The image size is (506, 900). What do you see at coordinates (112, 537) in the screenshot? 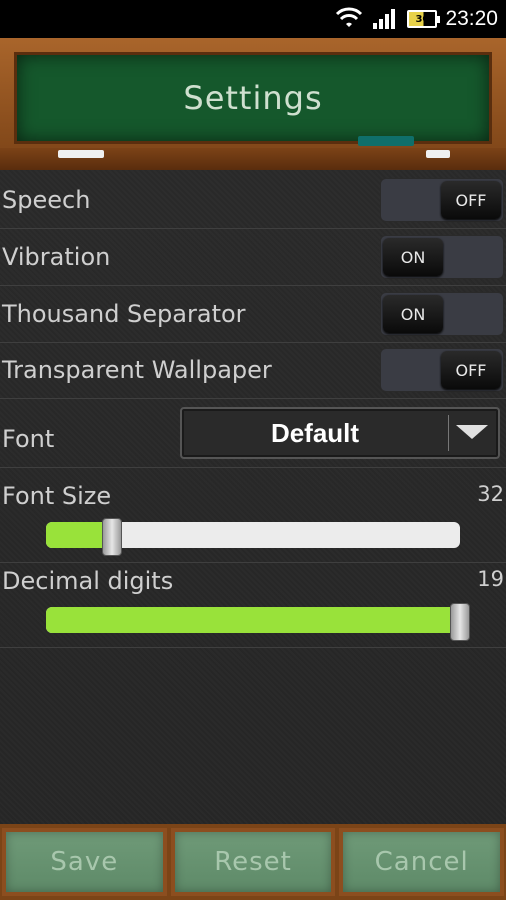
I see `font-size-slider-thumb` at bounding box center [112, 537].